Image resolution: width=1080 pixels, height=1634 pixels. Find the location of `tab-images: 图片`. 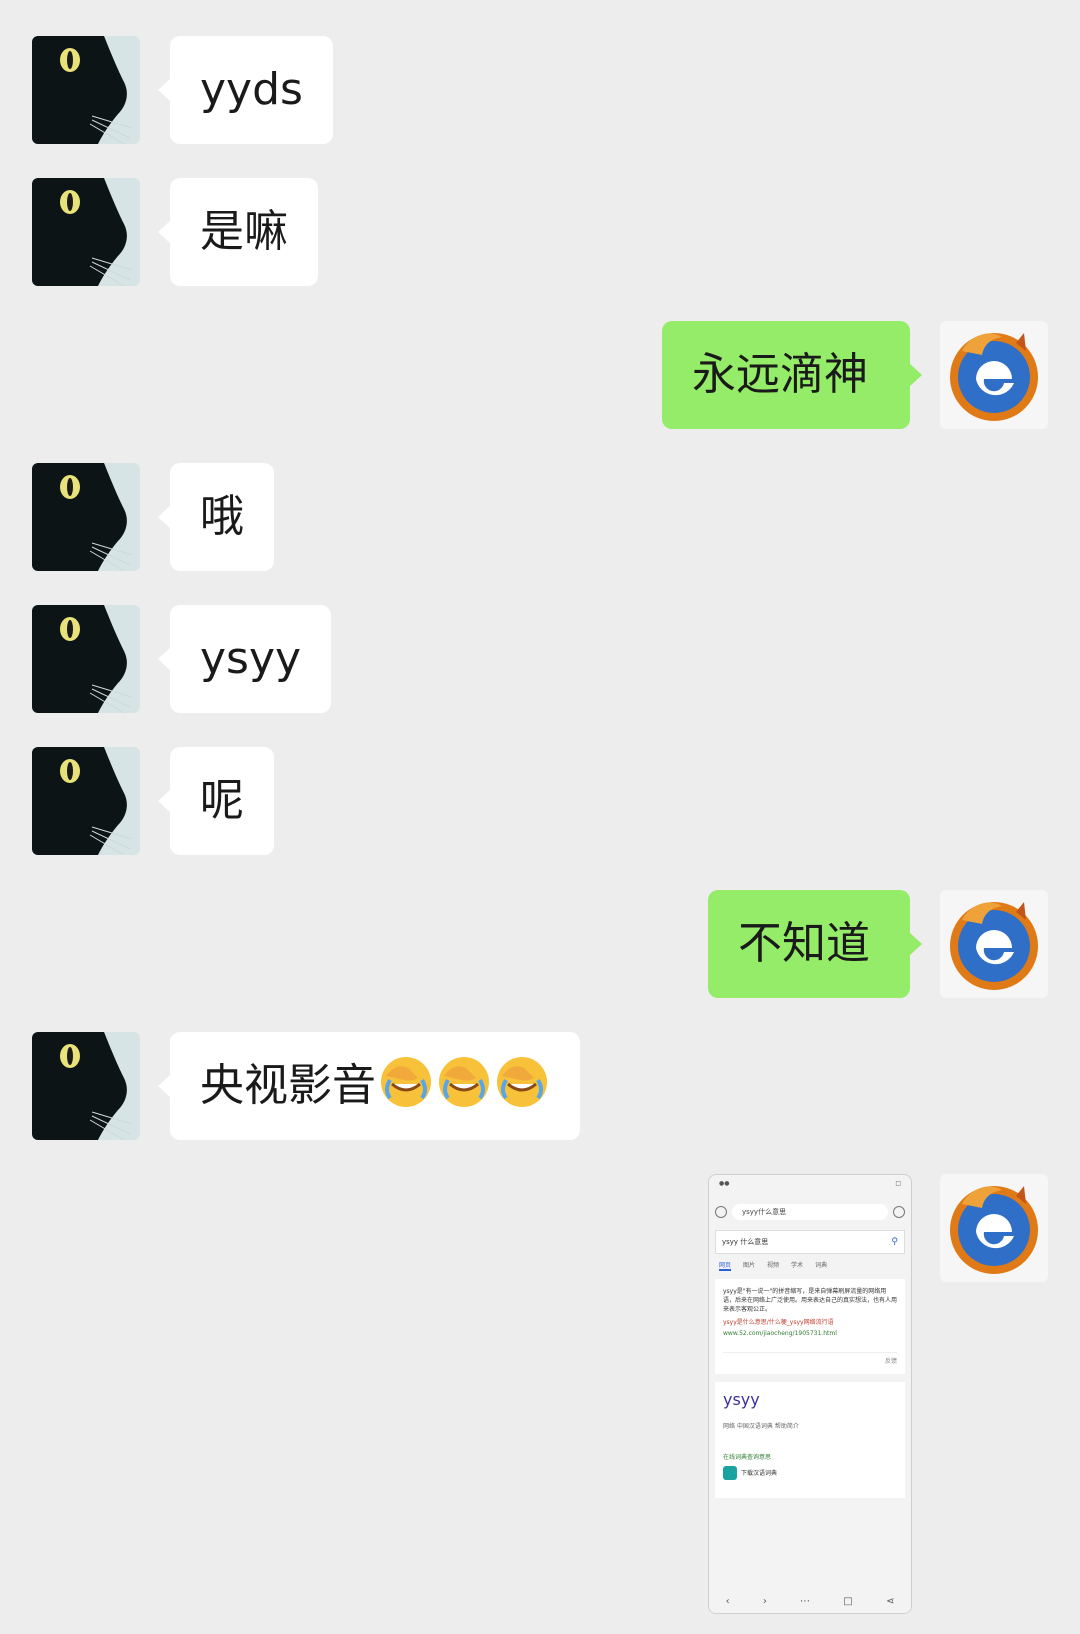

tab-images: 图片 is located at coordinates (749, 1265).